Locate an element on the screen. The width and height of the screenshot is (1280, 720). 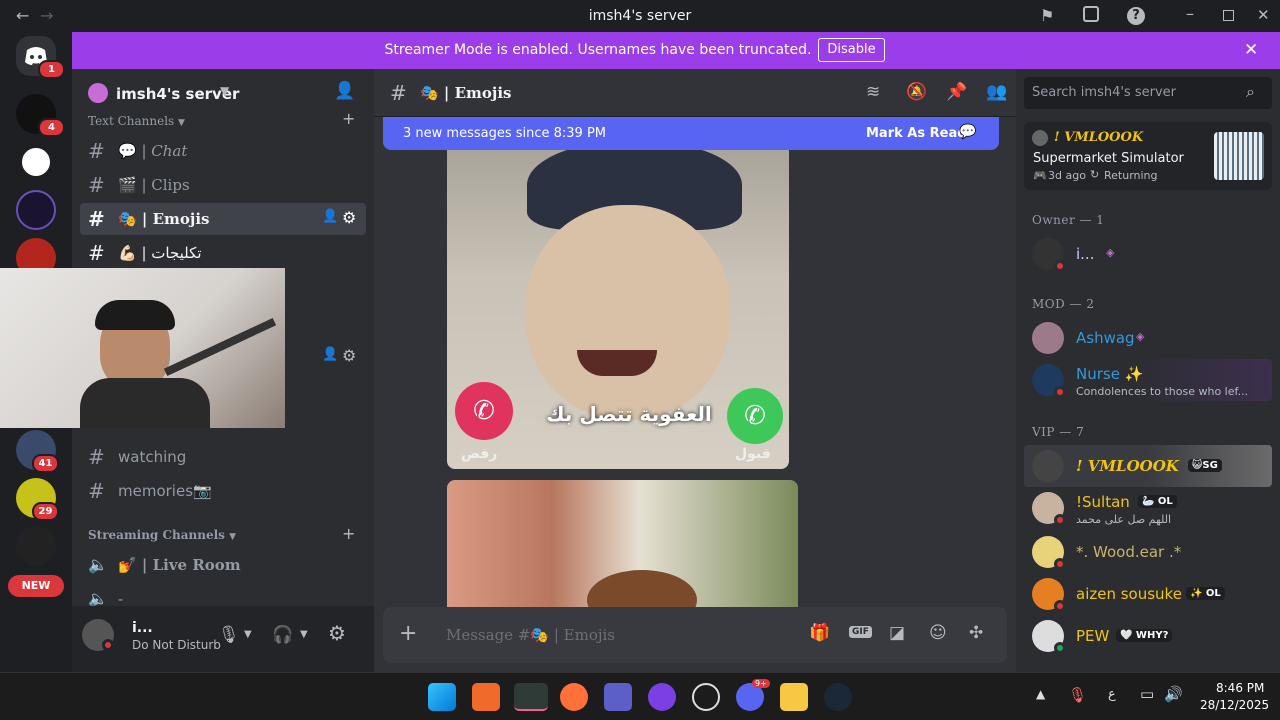
guild-icon: 41 is located at coordinates (37, 451).